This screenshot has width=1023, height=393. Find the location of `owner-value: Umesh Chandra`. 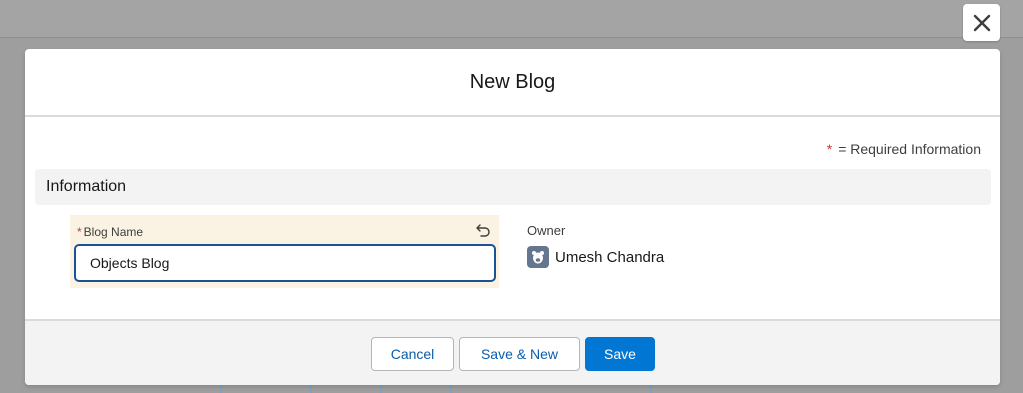

owner-value: Umesh Chandra is located at coordinates (595, 257).